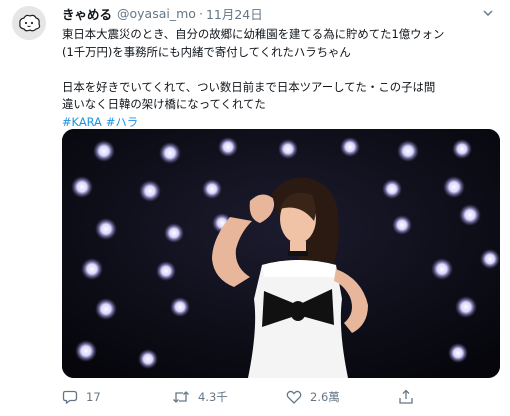  Describe the element at coordinates (325, 397) in the screenshot. I see `like-count: 2.6萬` at that location.